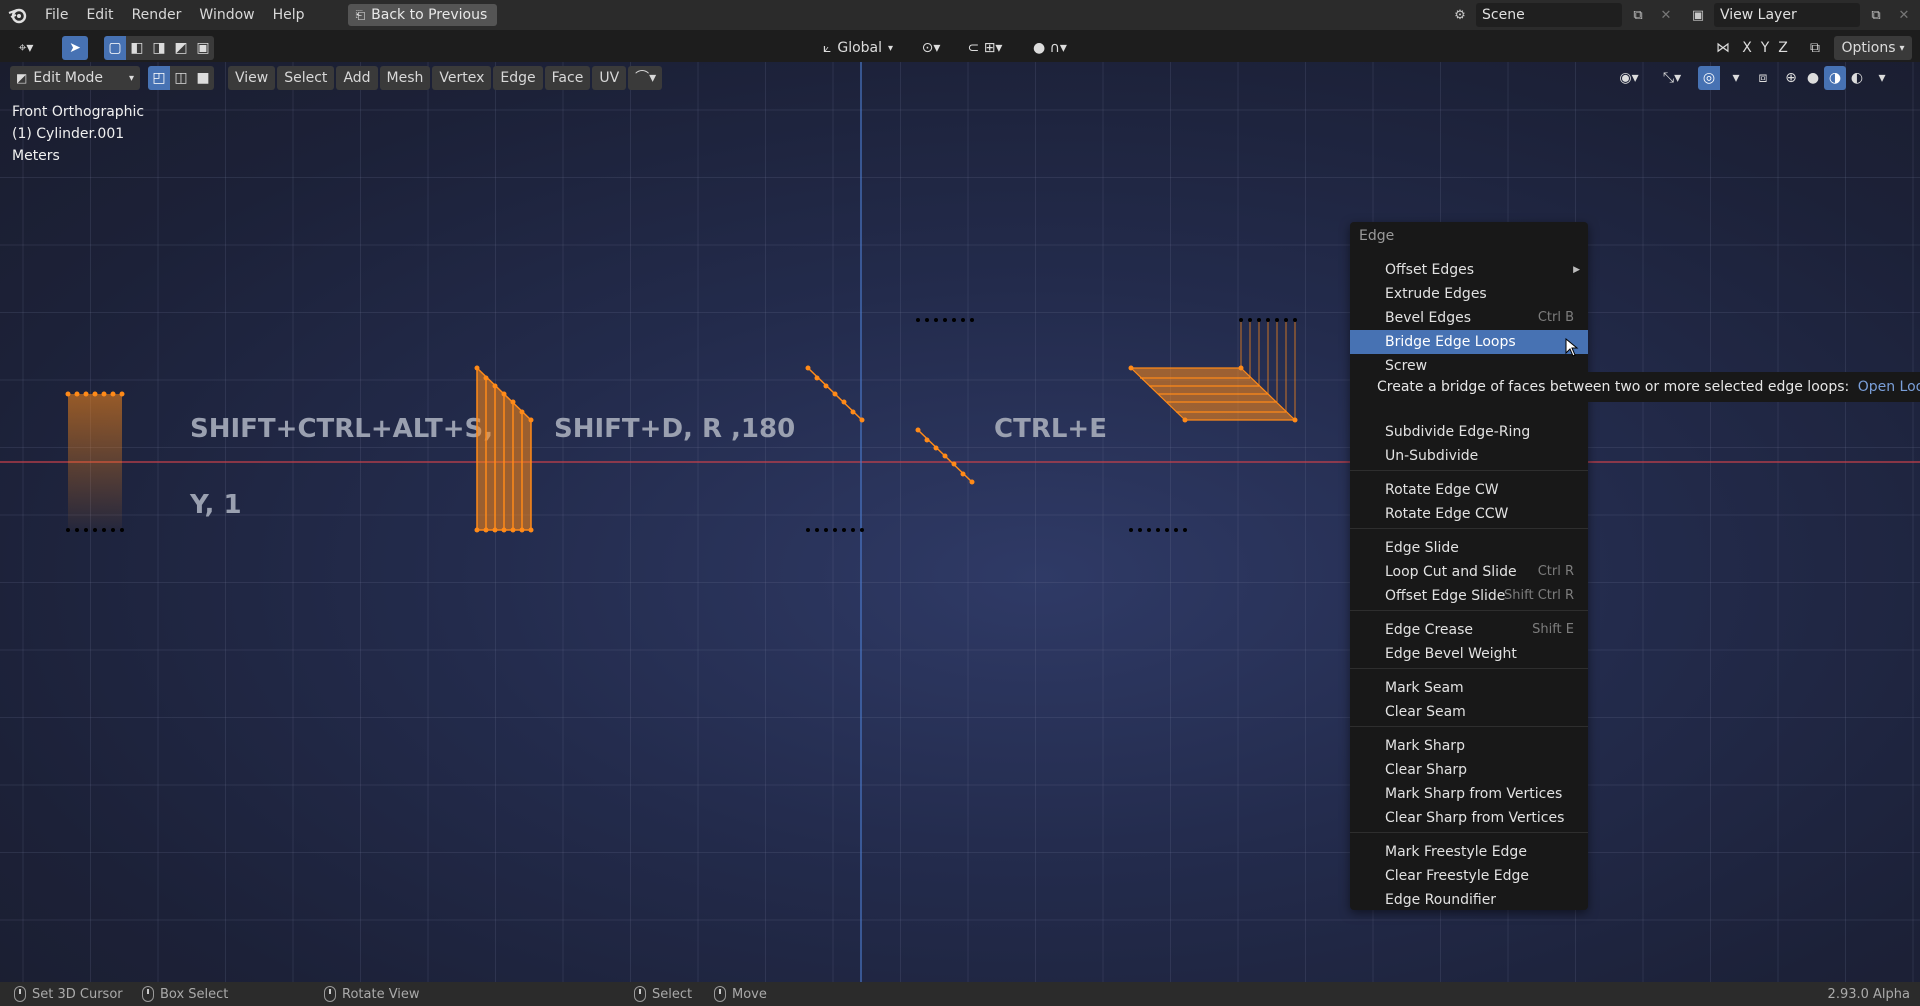  I want to click on menu-mesh: Mesh, so click(405, 78).